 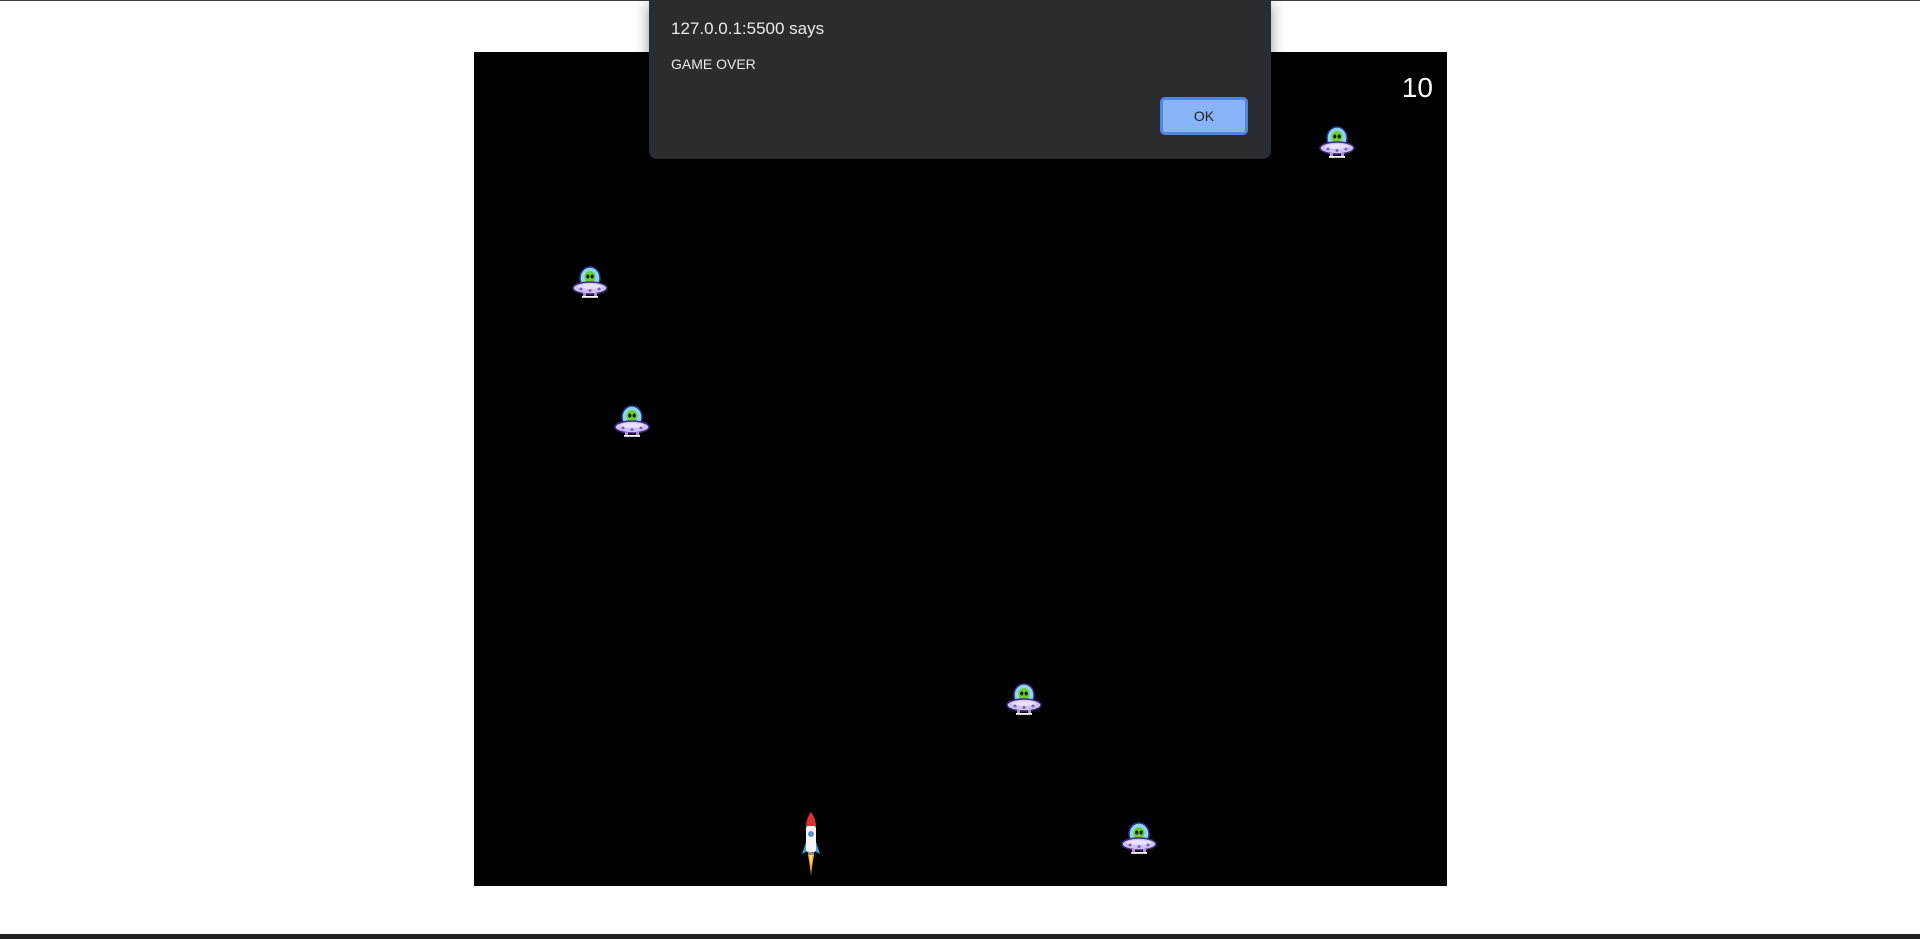 I want to click on taskbar-edge, so click(x=960, y=936).